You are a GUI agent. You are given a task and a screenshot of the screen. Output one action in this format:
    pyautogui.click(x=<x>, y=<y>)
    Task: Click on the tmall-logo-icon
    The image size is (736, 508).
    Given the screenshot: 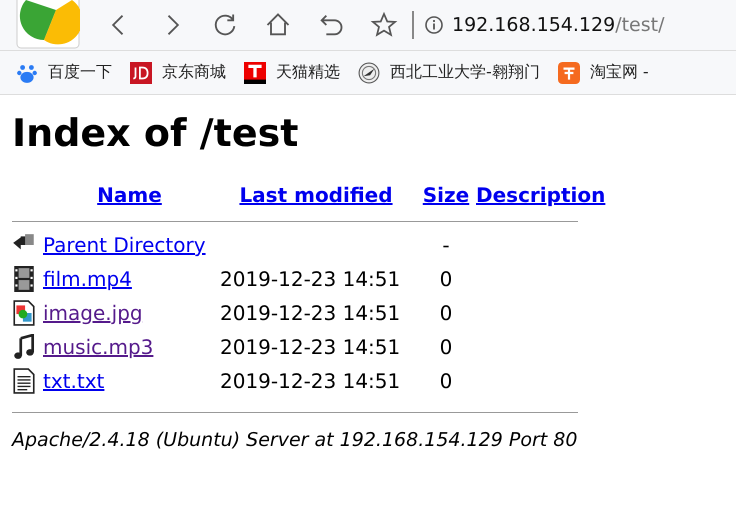 What is the action you would take?
    pyautogui.click(x=255, y=73)
    